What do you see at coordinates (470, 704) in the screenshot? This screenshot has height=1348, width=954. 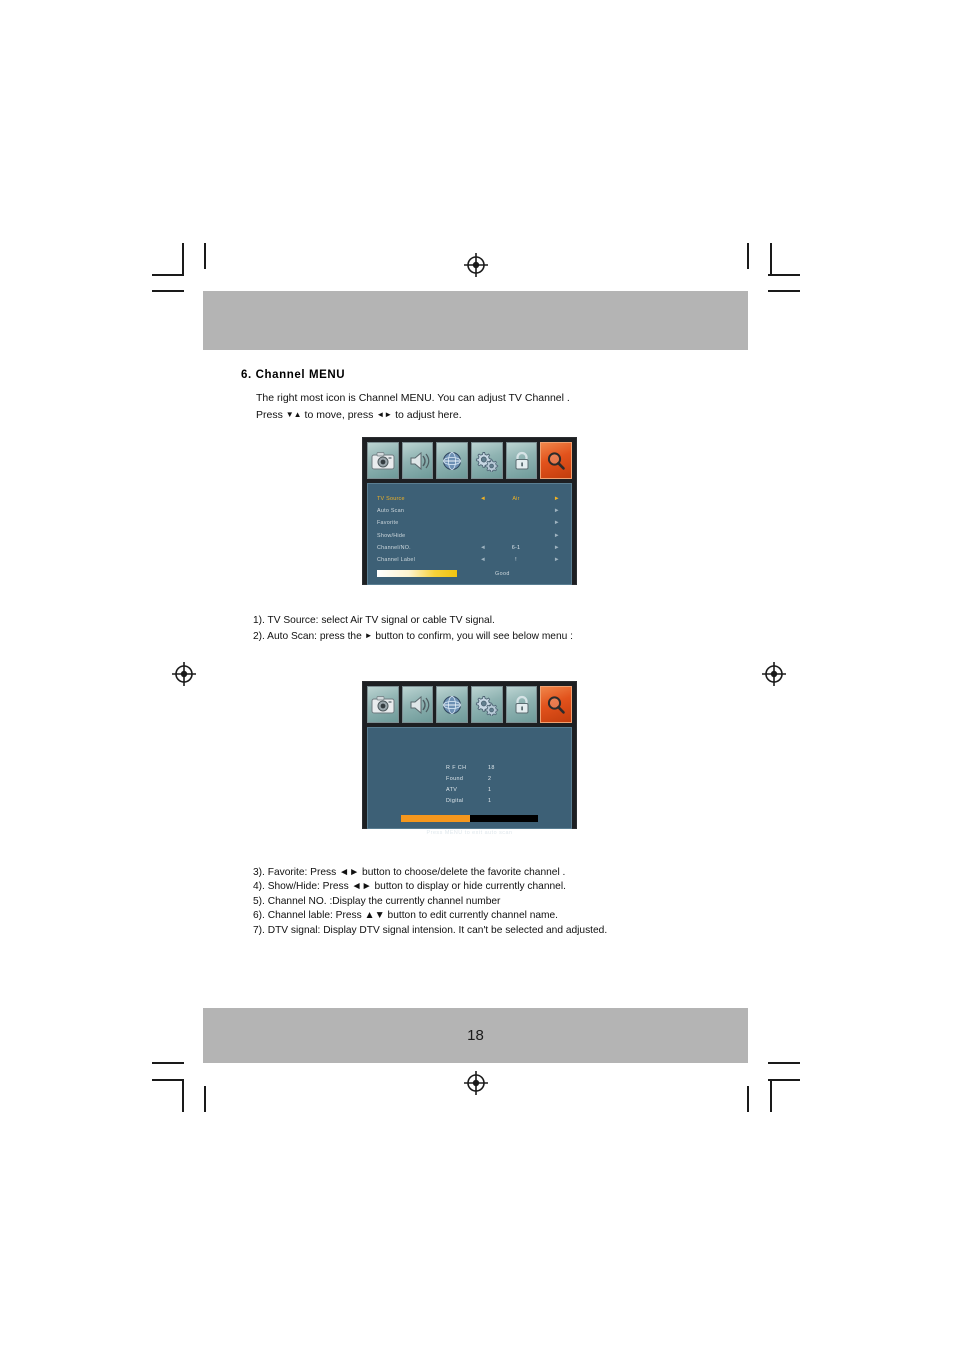 I see `osd-scan-tabbar` at bounding box center [470, 704].